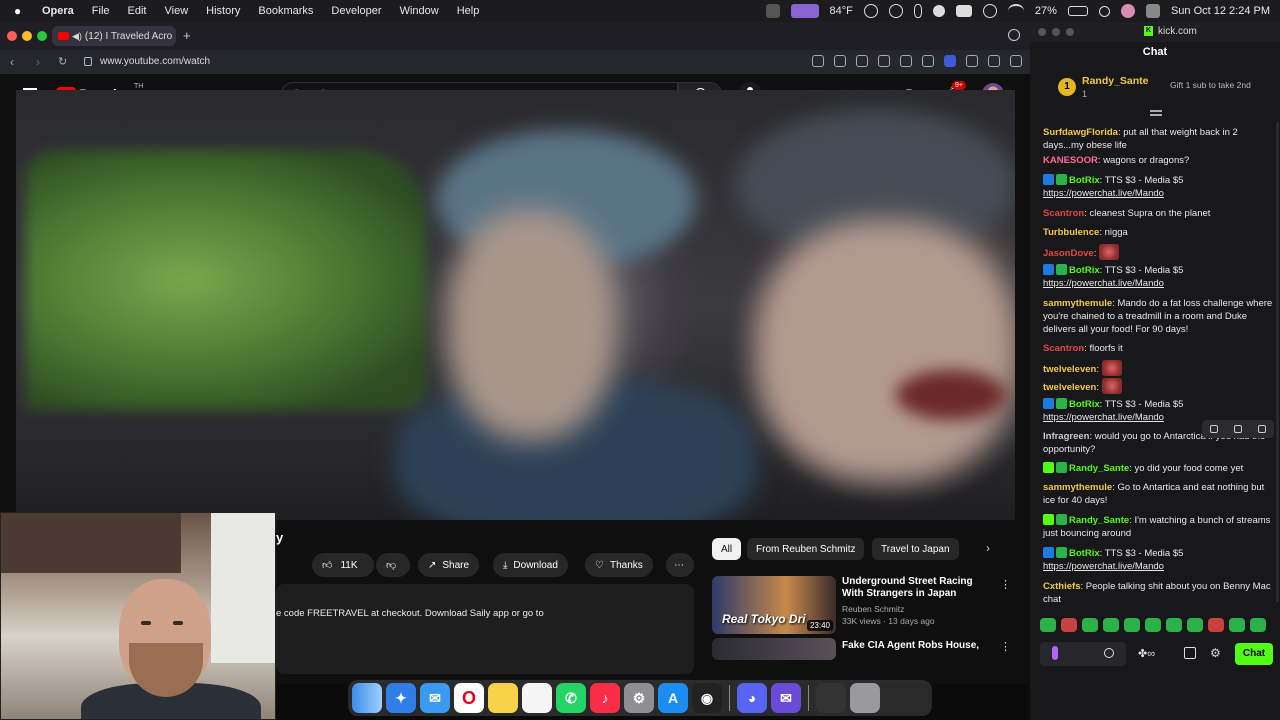 The height and width of the screenshot is (720, 1280). What do you see at coordinates (915, 549) in the screenshot?
I see `filter-chip-travel-japan: Travel to Japan` at bounding box center [915, 549].